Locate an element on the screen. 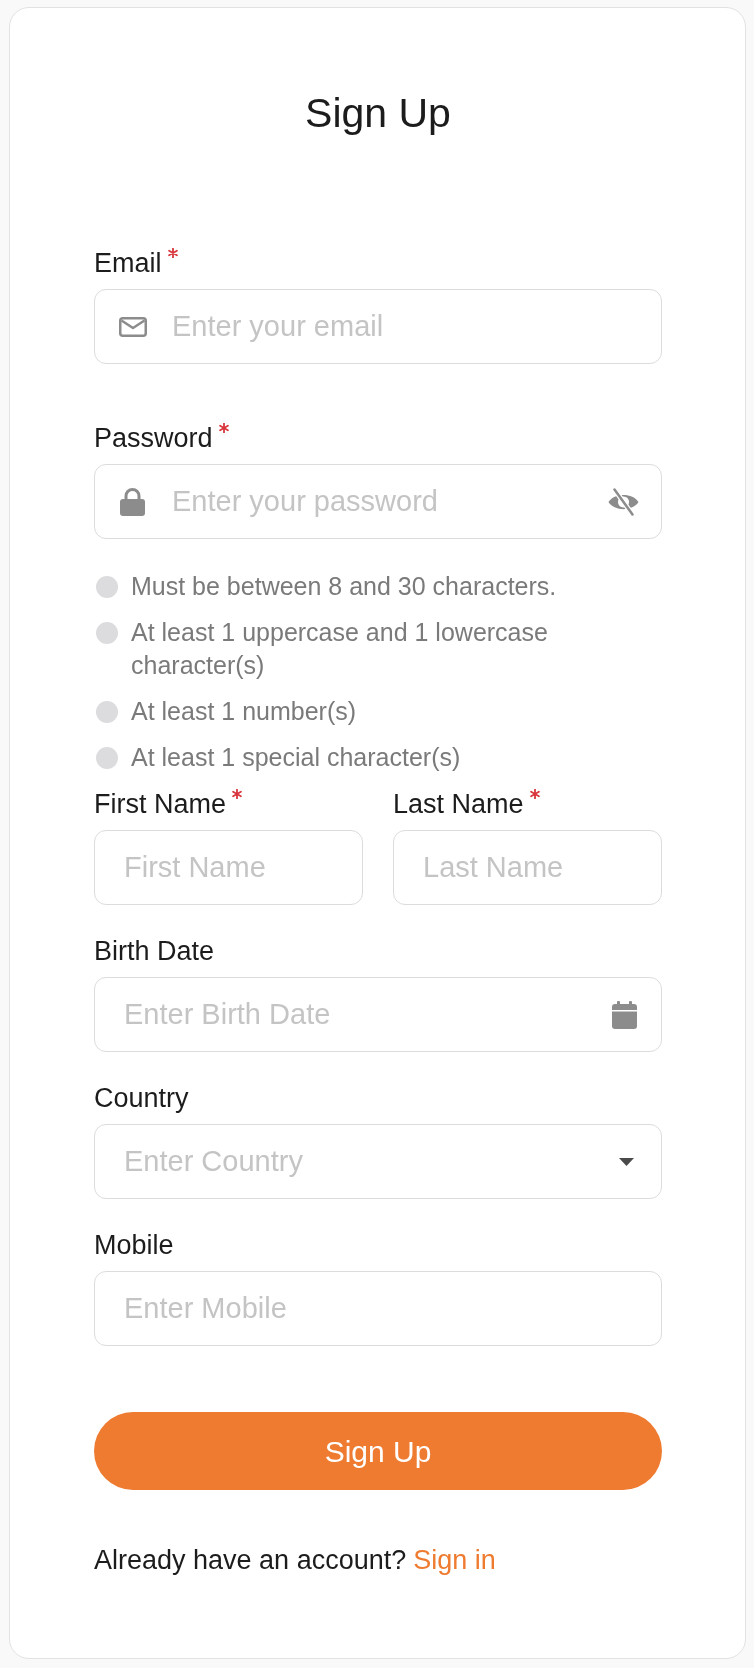 This screenshot has width=754, height=1668. field-label: Country is located at coordinates (141, 1098).